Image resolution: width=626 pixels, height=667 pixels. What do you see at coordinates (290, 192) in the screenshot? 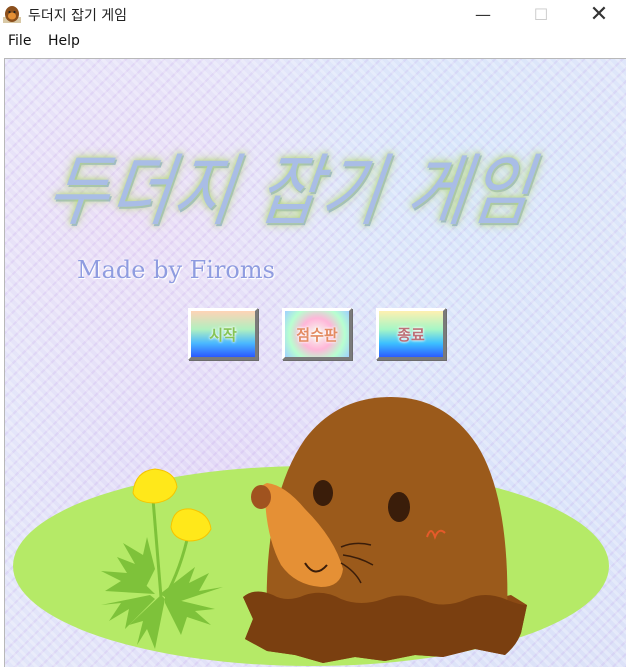
I see `game-title: 두더지 잡기 게임` at bounding box center [290, 192].